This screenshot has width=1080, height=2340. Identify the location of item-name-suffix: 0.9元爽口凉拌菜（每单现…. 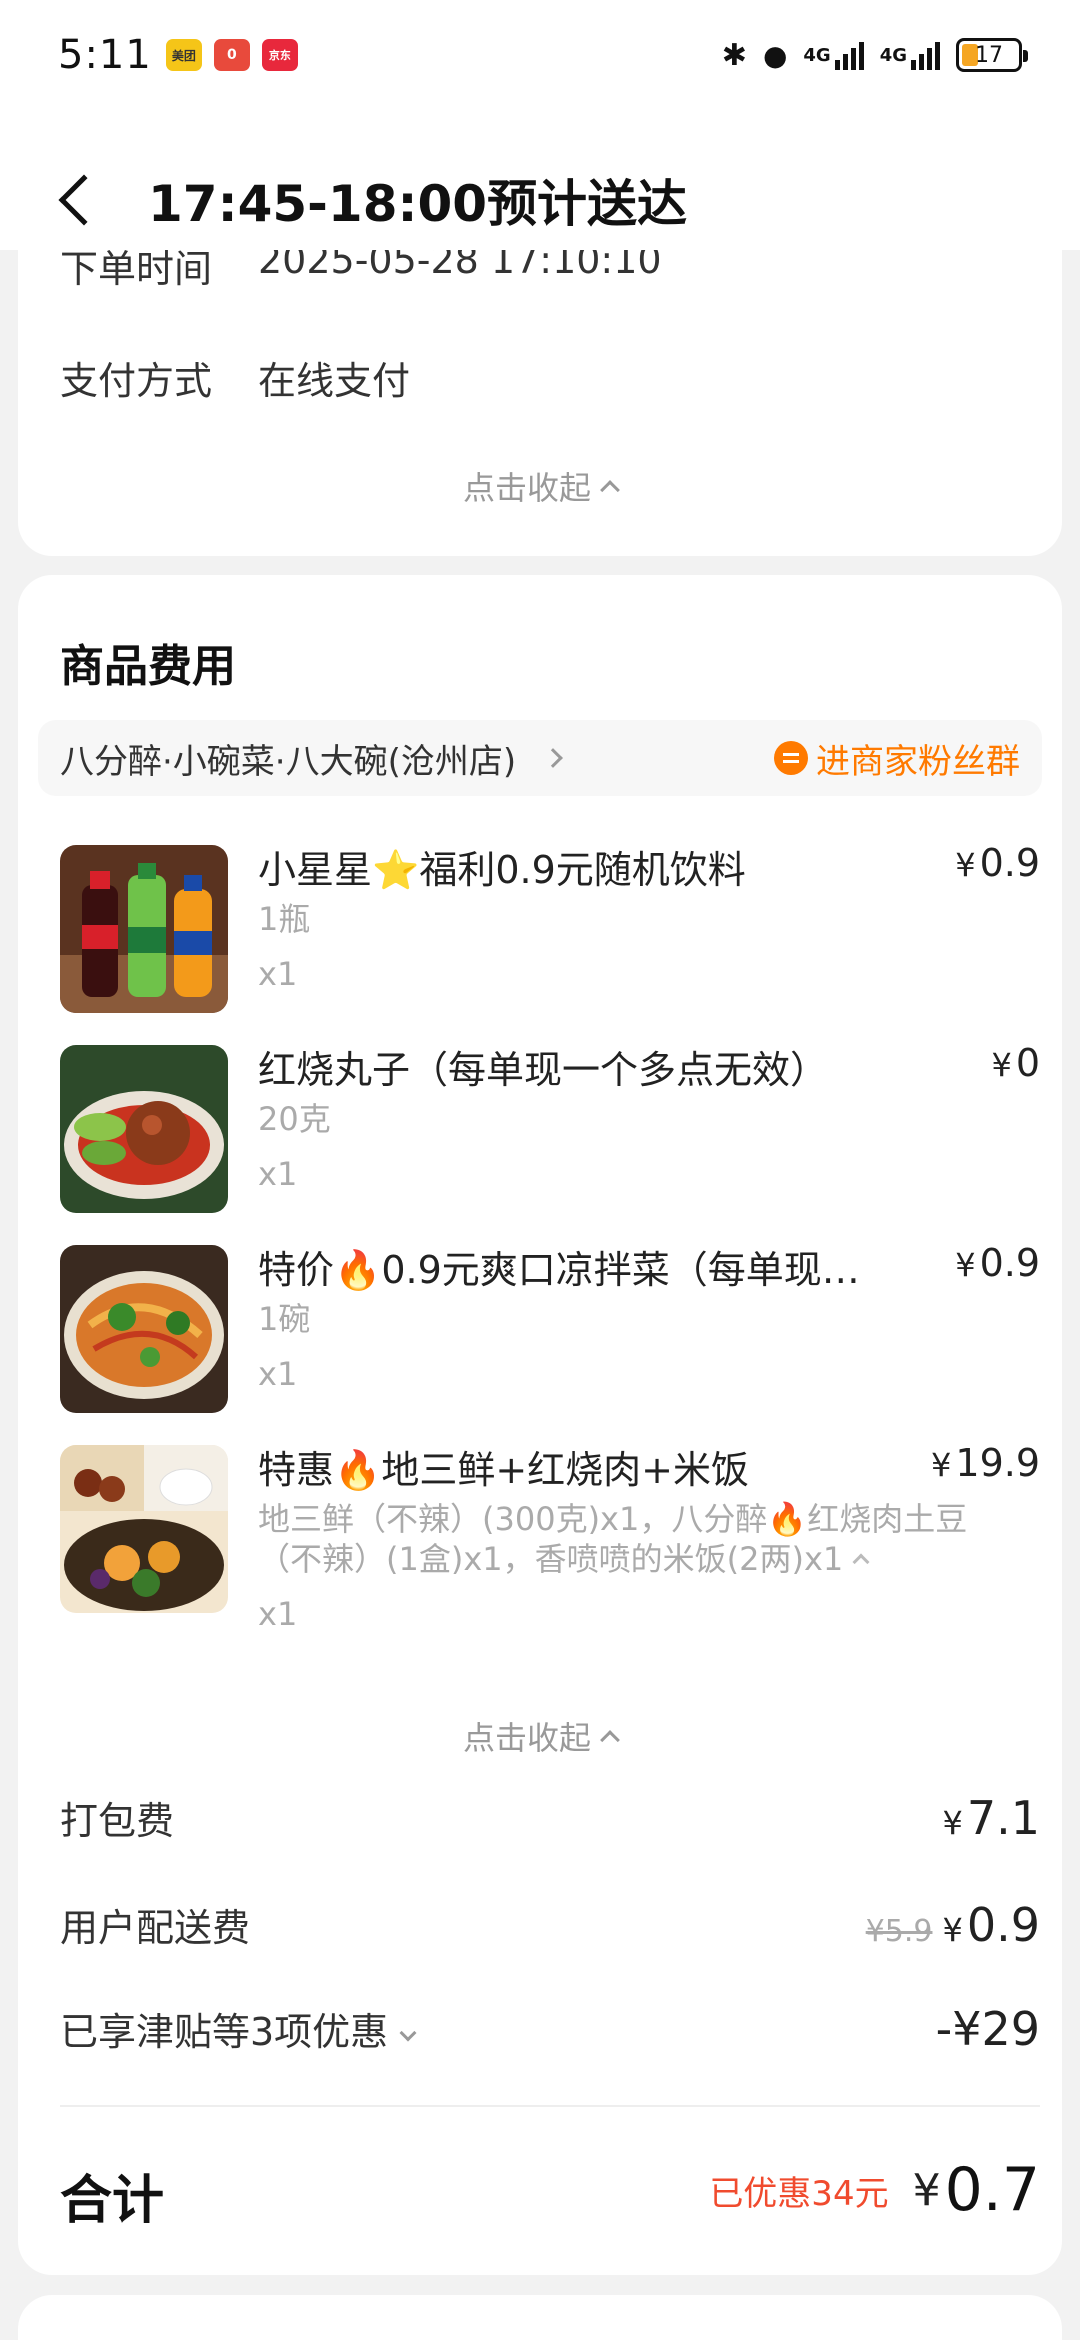
(620, 1270).